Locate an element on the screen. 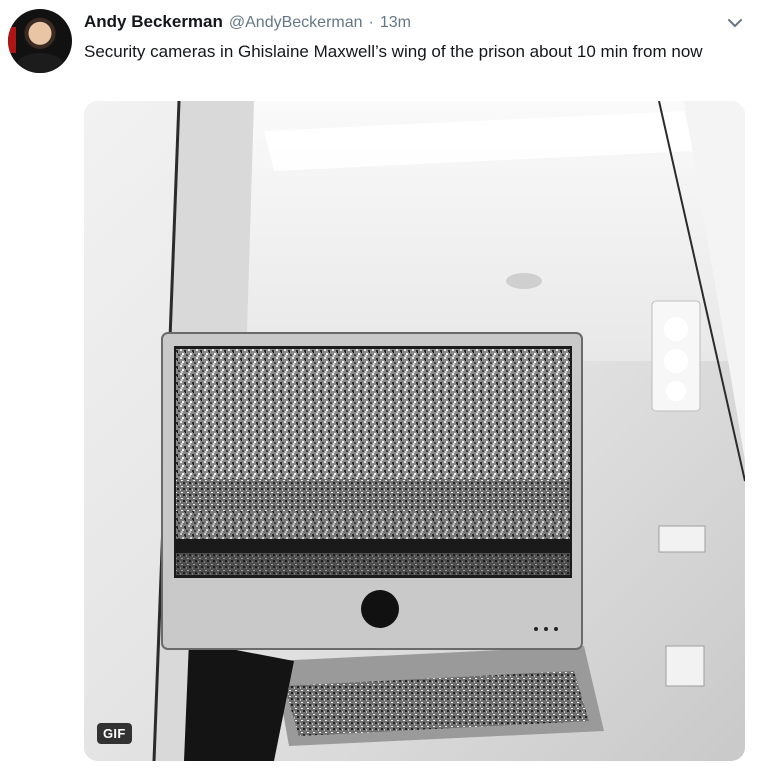  gif-badge: GIF is located at coordinates (114, 733).